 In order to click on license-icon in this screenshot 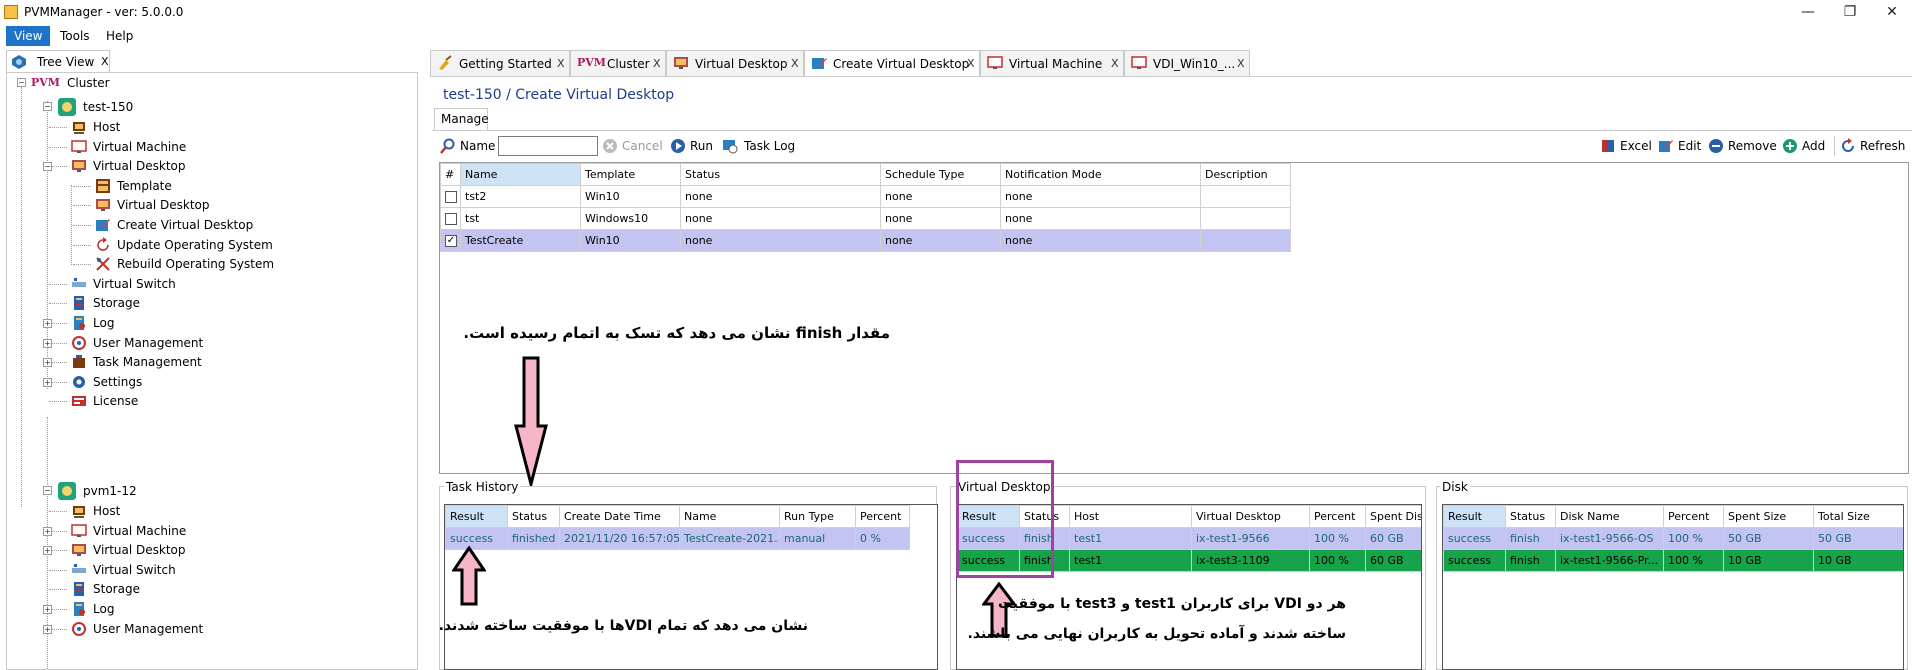, I will do `click(79, 401)`.